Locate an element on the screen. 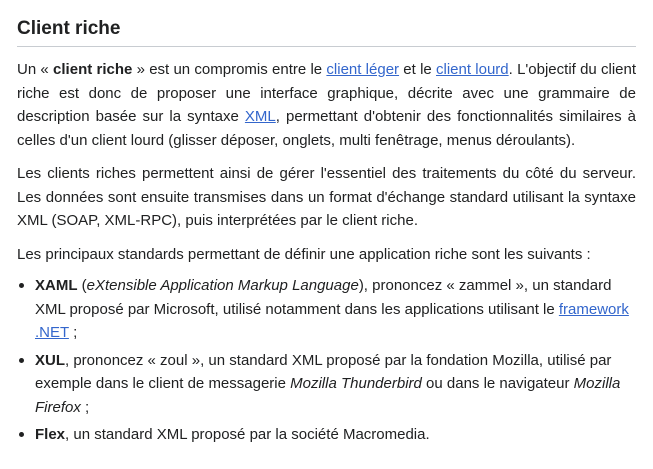 This screenshot has height=469, width=653. text-run: ( is located at coordinates (82, 285).